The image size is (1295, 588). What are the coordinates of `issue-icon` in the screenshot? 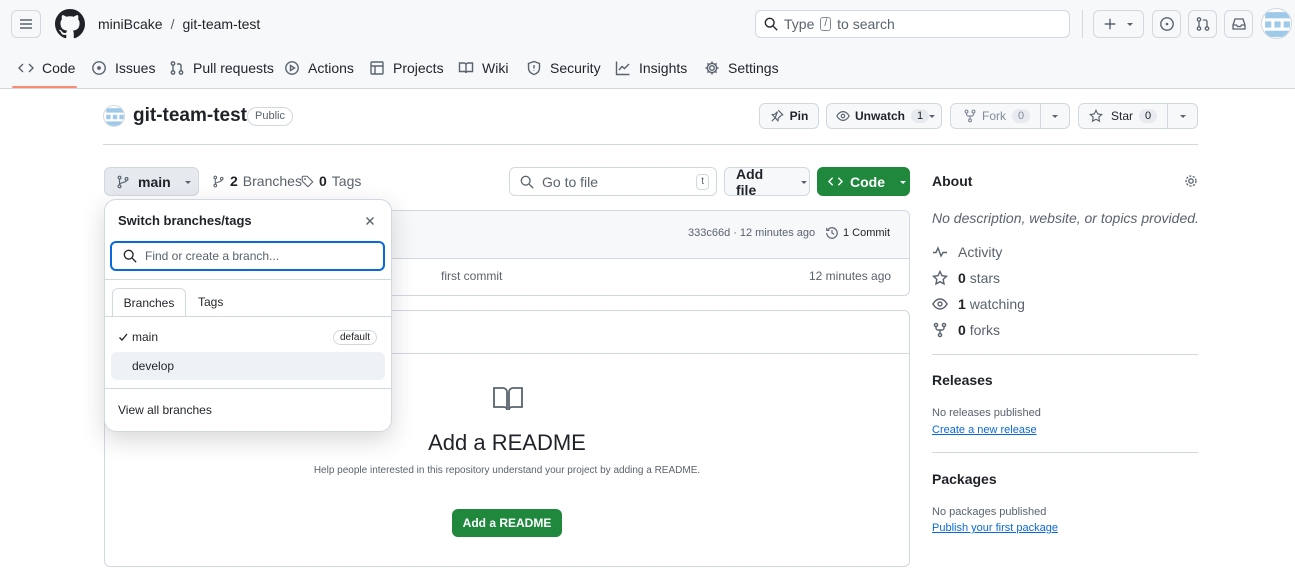 It's located at (1166, 24).